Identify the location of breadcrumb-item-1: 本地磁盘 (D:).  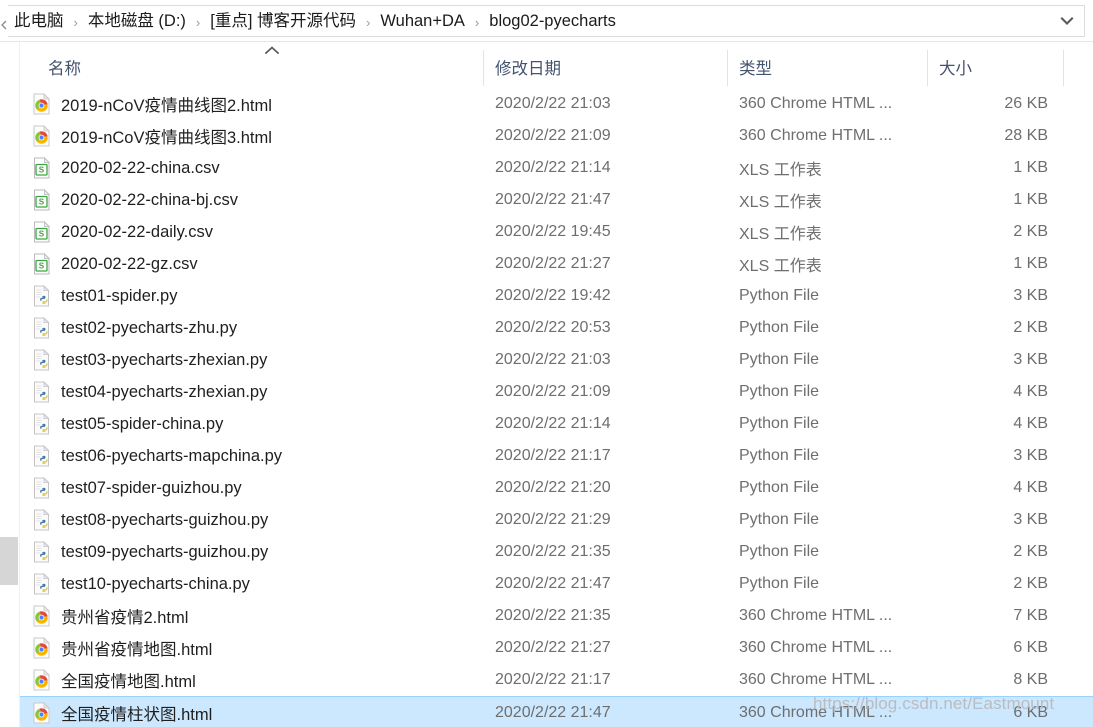
(137, 21).